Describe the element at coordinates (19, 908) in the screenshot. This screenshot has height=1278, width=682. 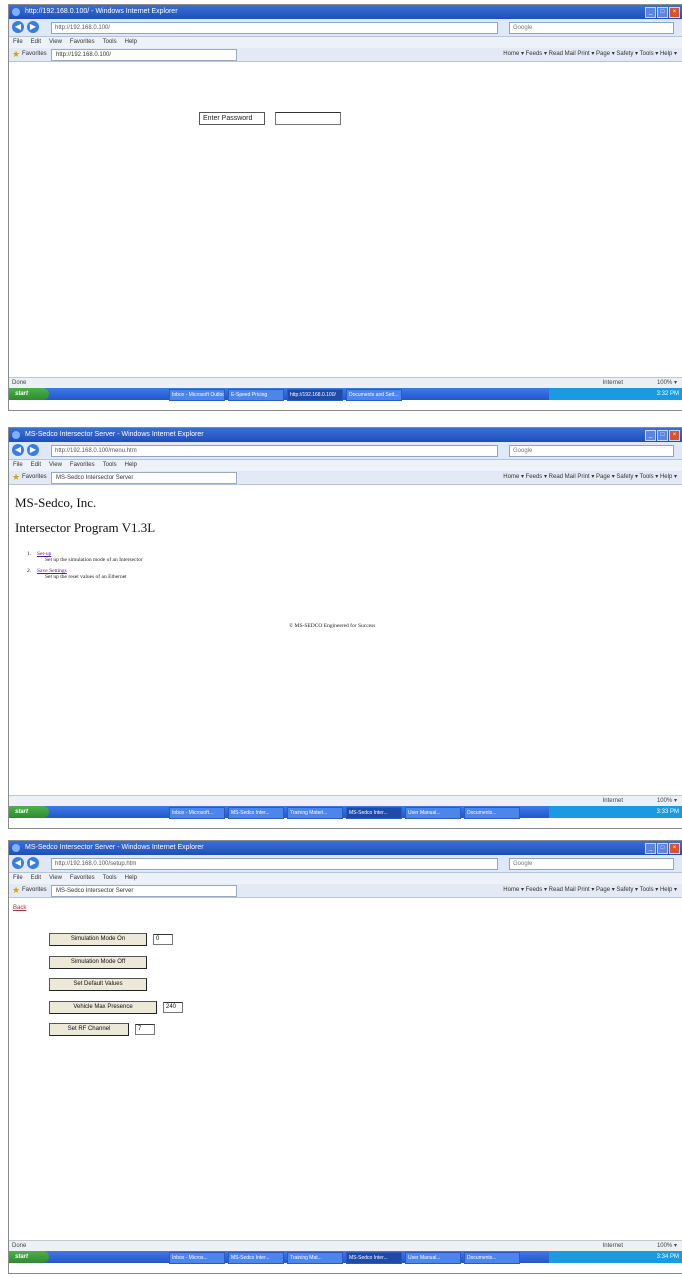
I see `back-link: Back` at that location.